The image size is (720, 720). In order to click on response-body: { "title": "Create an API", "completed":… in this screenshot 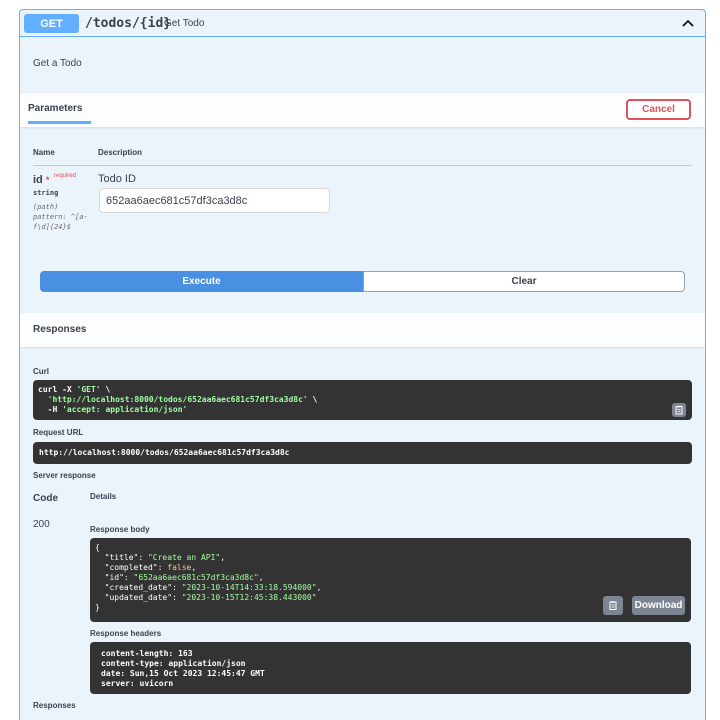, I will do `click(390, 580)`.